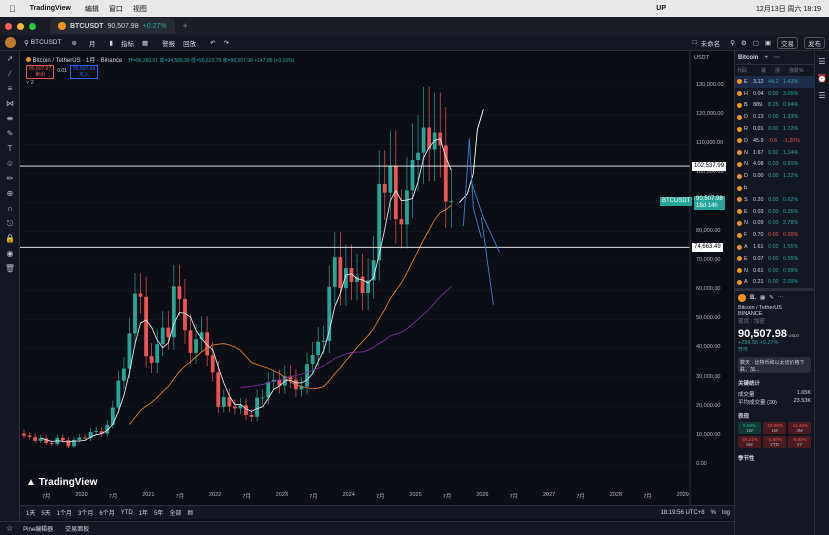  I want to click on utc-clock: 18:19:56 UTC+8, so click(682, 513).